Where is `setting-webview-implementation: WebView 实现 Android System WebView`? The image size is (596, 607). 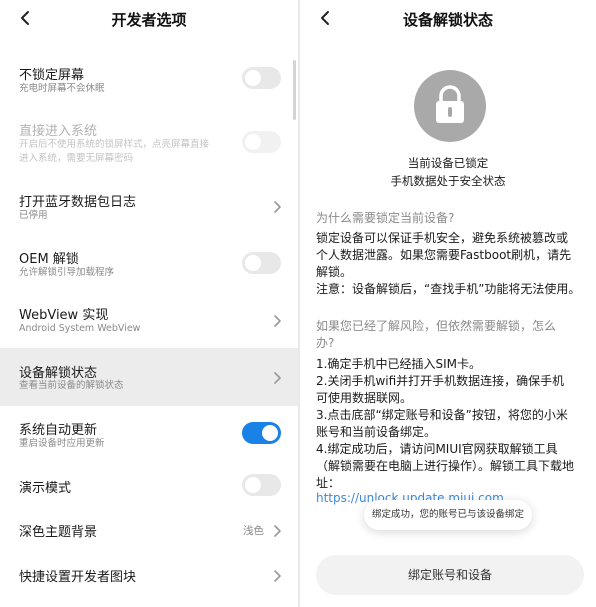 setting-webview-implementation: WebView 实现 Android System WebView is located at coordinates (149, 320).